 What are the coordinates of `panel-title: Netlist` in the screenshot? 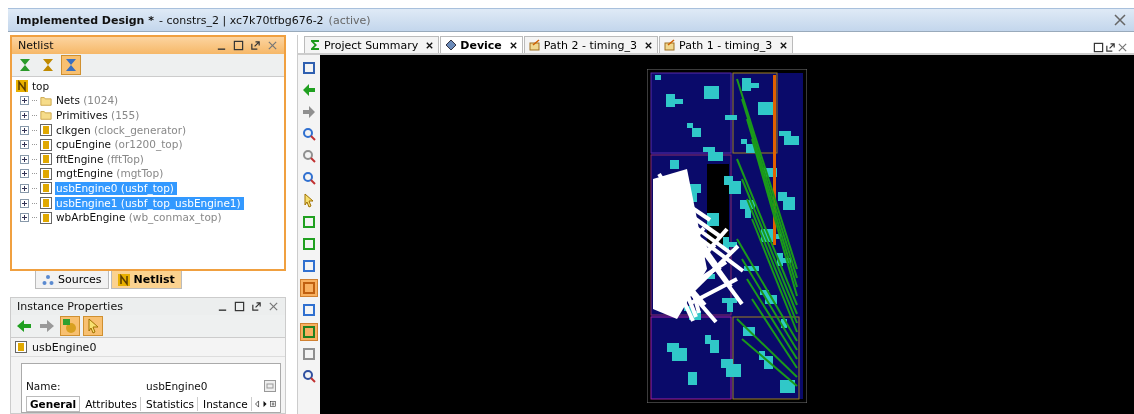 It's located at (36, 45).